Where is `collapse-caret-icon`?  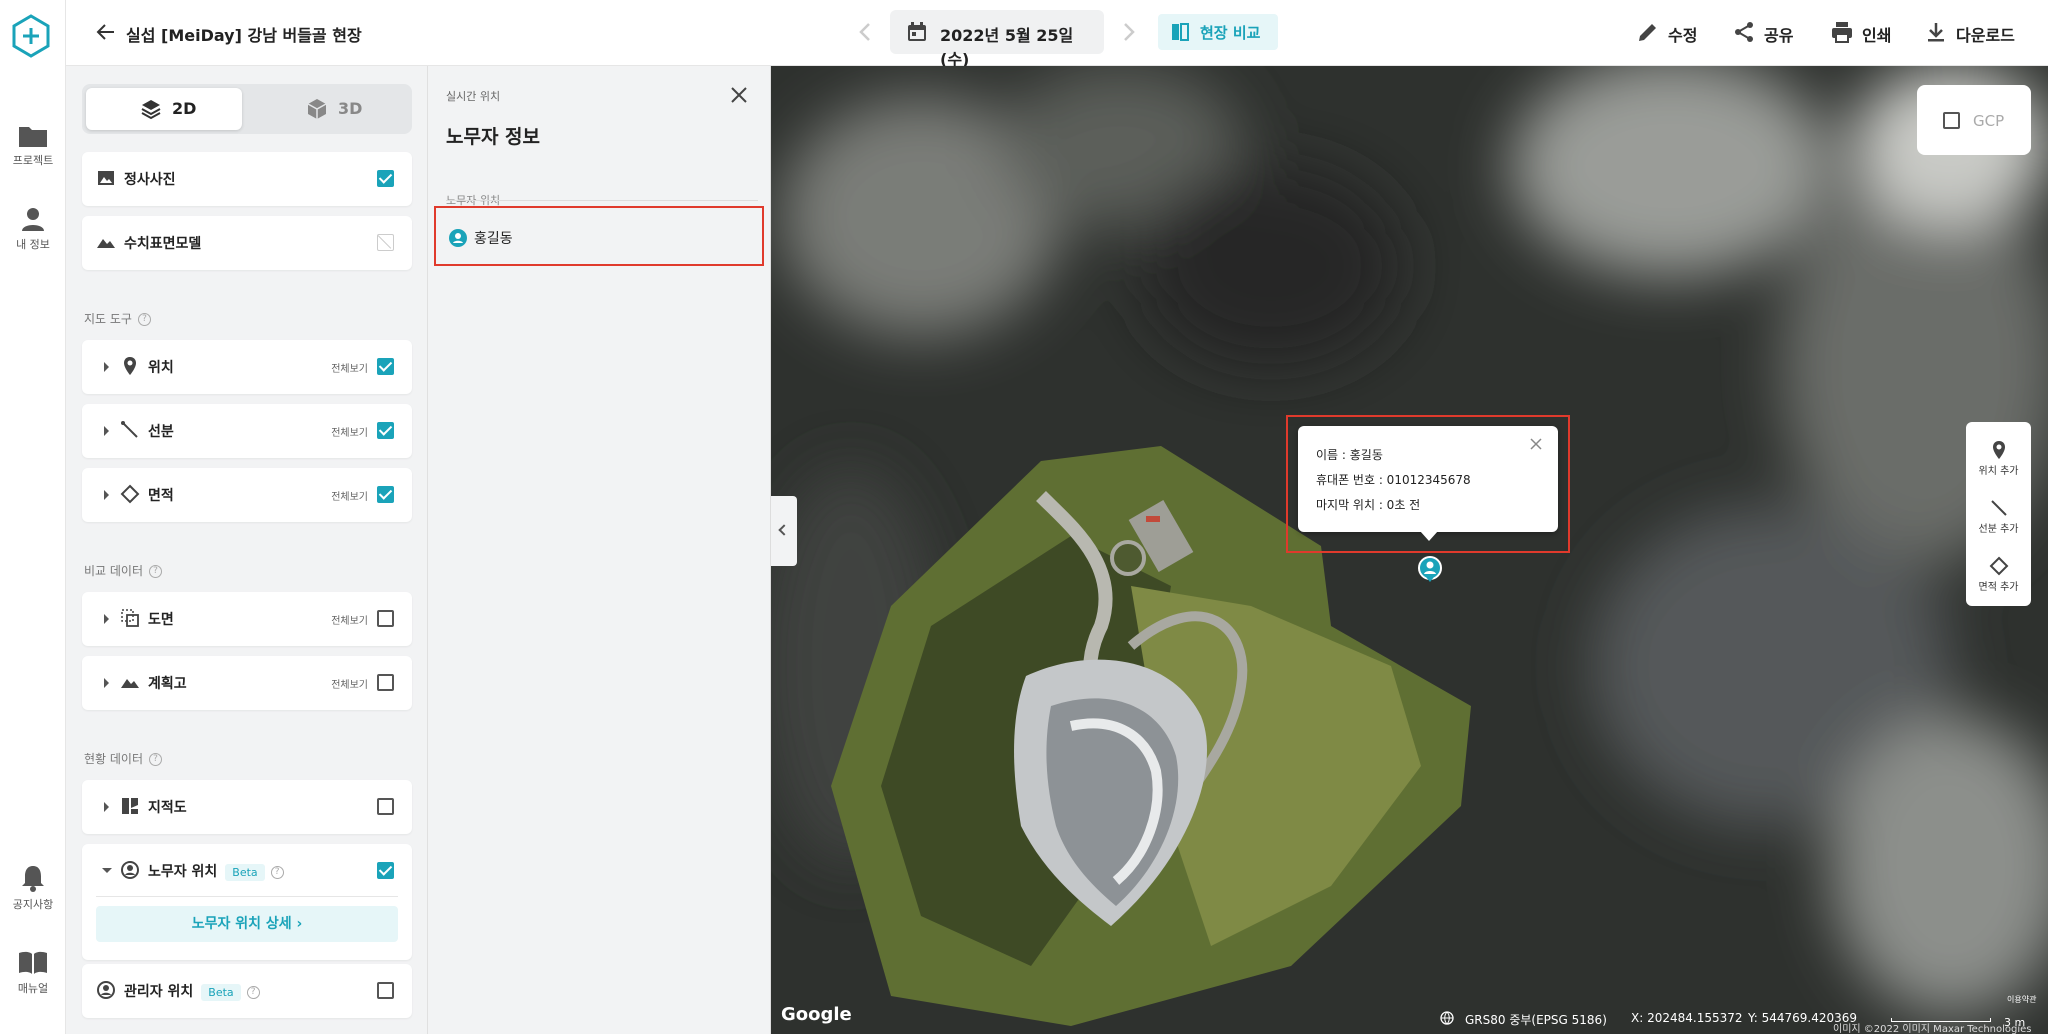 collapse-caret-icon is located at coordinates (107, 870).